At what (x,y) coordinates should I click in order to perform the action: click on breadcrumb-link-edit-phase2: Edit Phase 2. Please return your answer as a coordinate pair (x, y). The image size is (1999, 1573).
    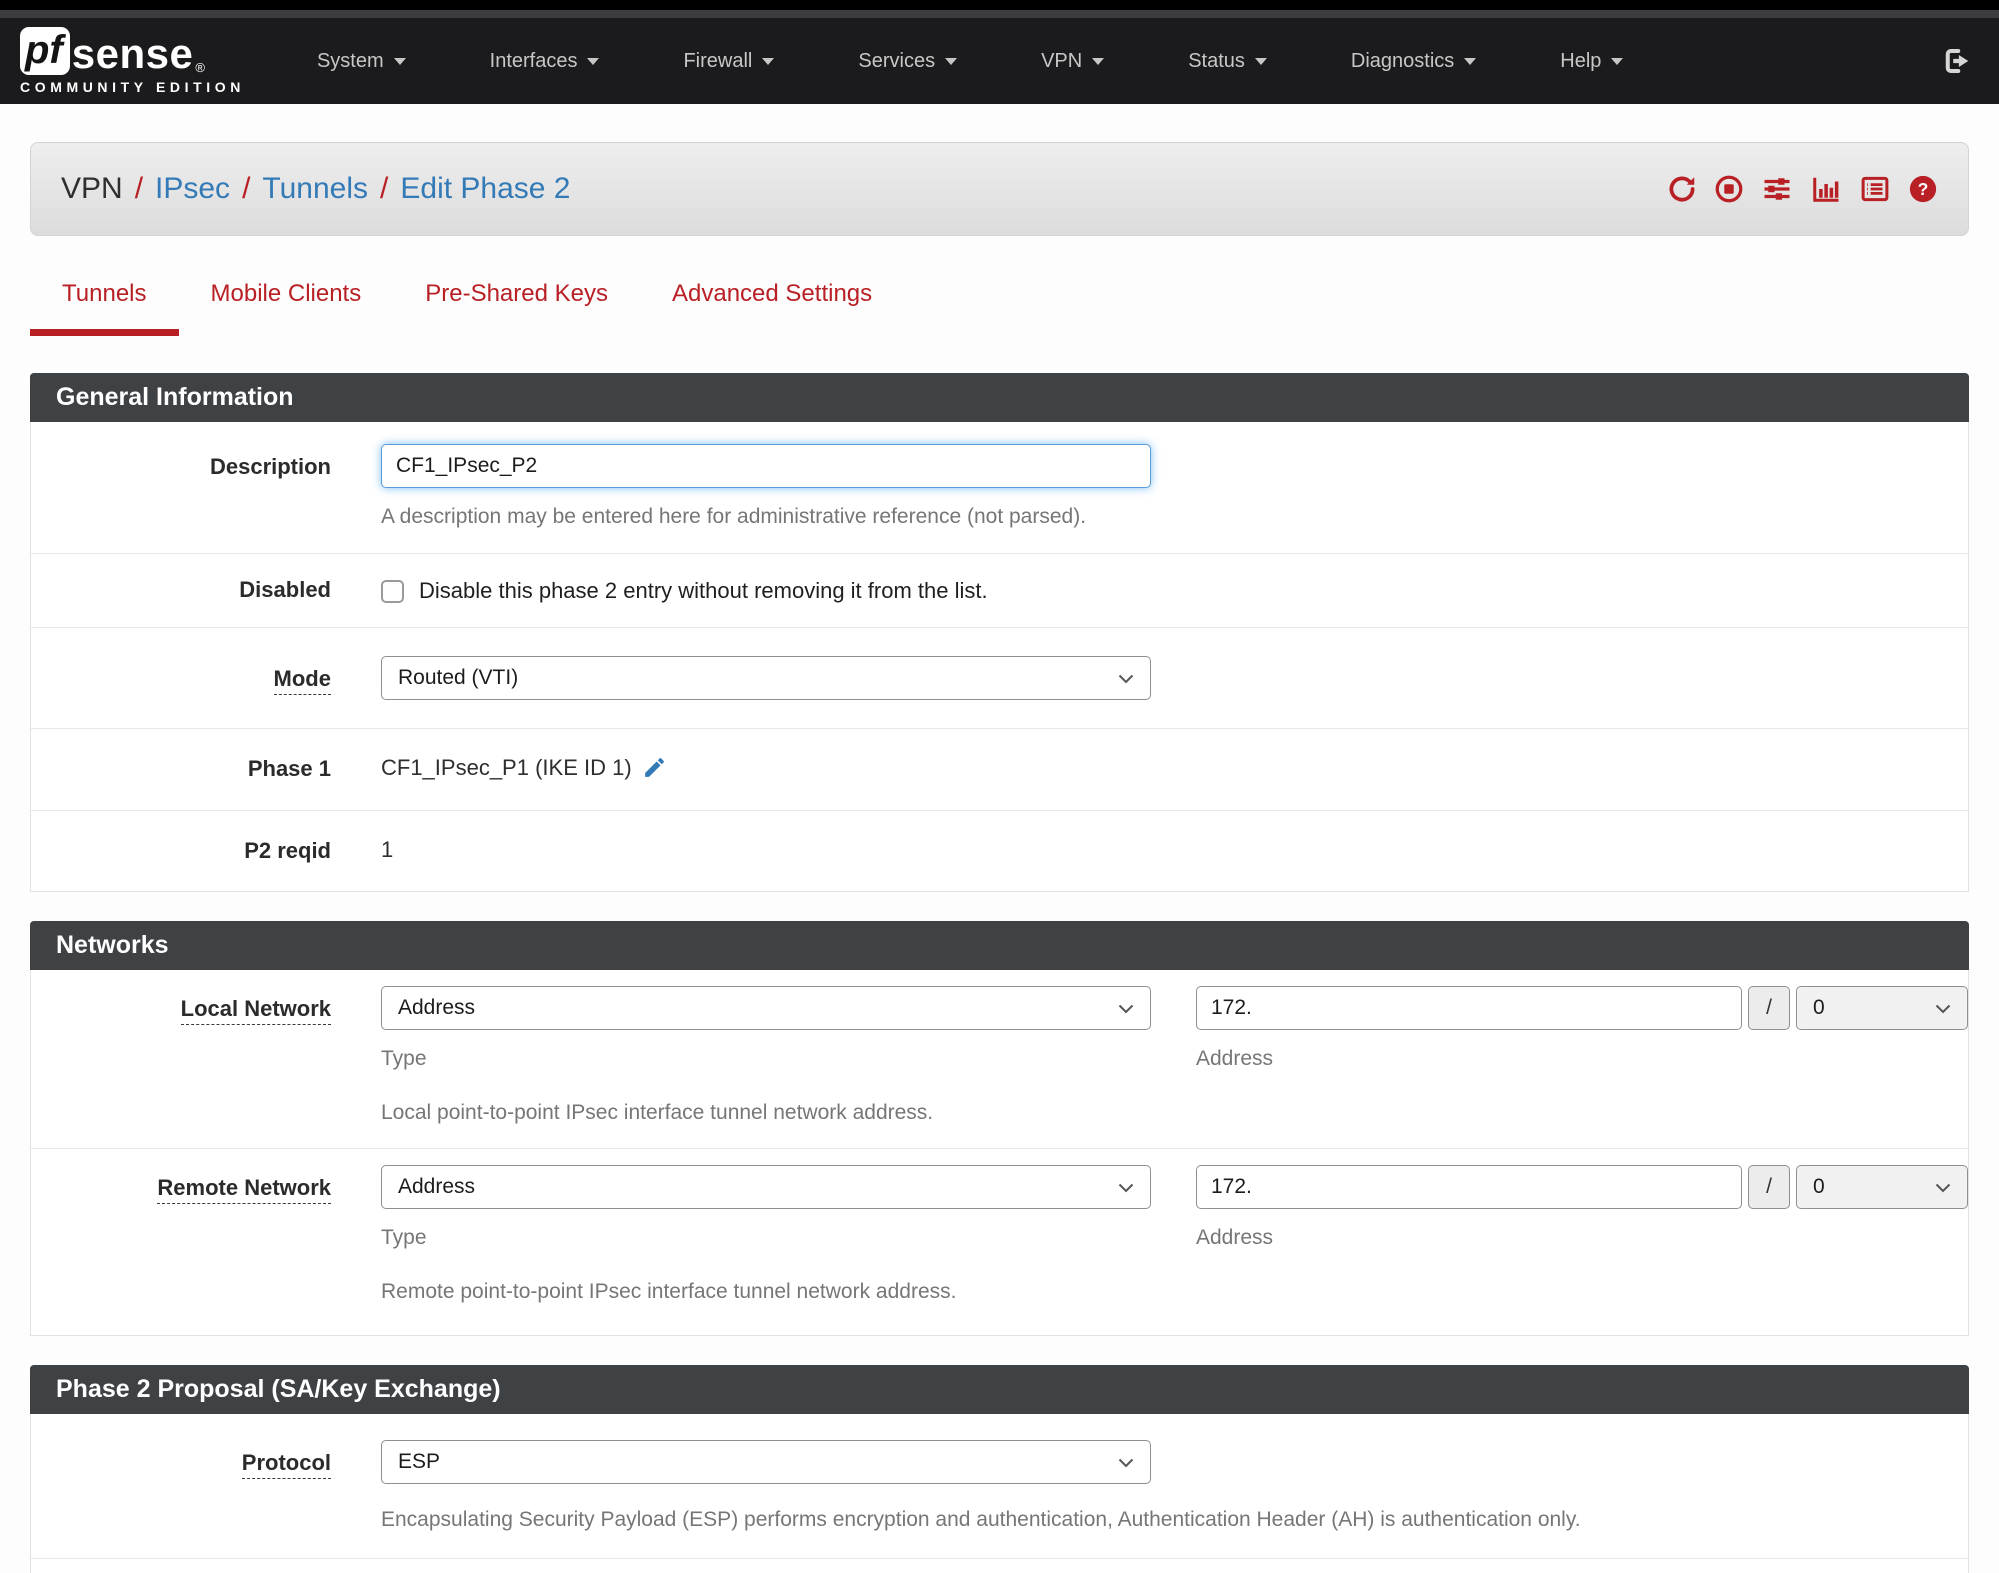
    Looking at the image, I should click on (485, 189).